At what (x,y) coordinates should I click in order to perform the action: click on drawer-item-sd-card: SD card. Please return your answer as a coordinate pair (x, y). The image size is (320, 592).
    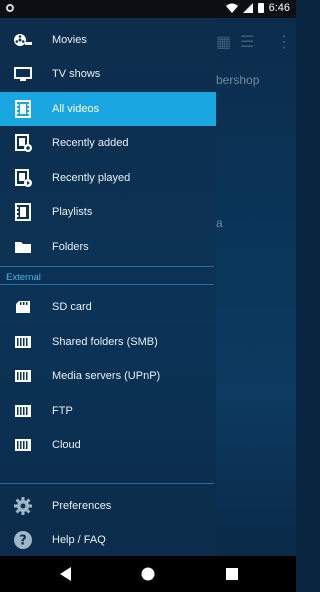
    Looking at the image, I should click on (108, 307).